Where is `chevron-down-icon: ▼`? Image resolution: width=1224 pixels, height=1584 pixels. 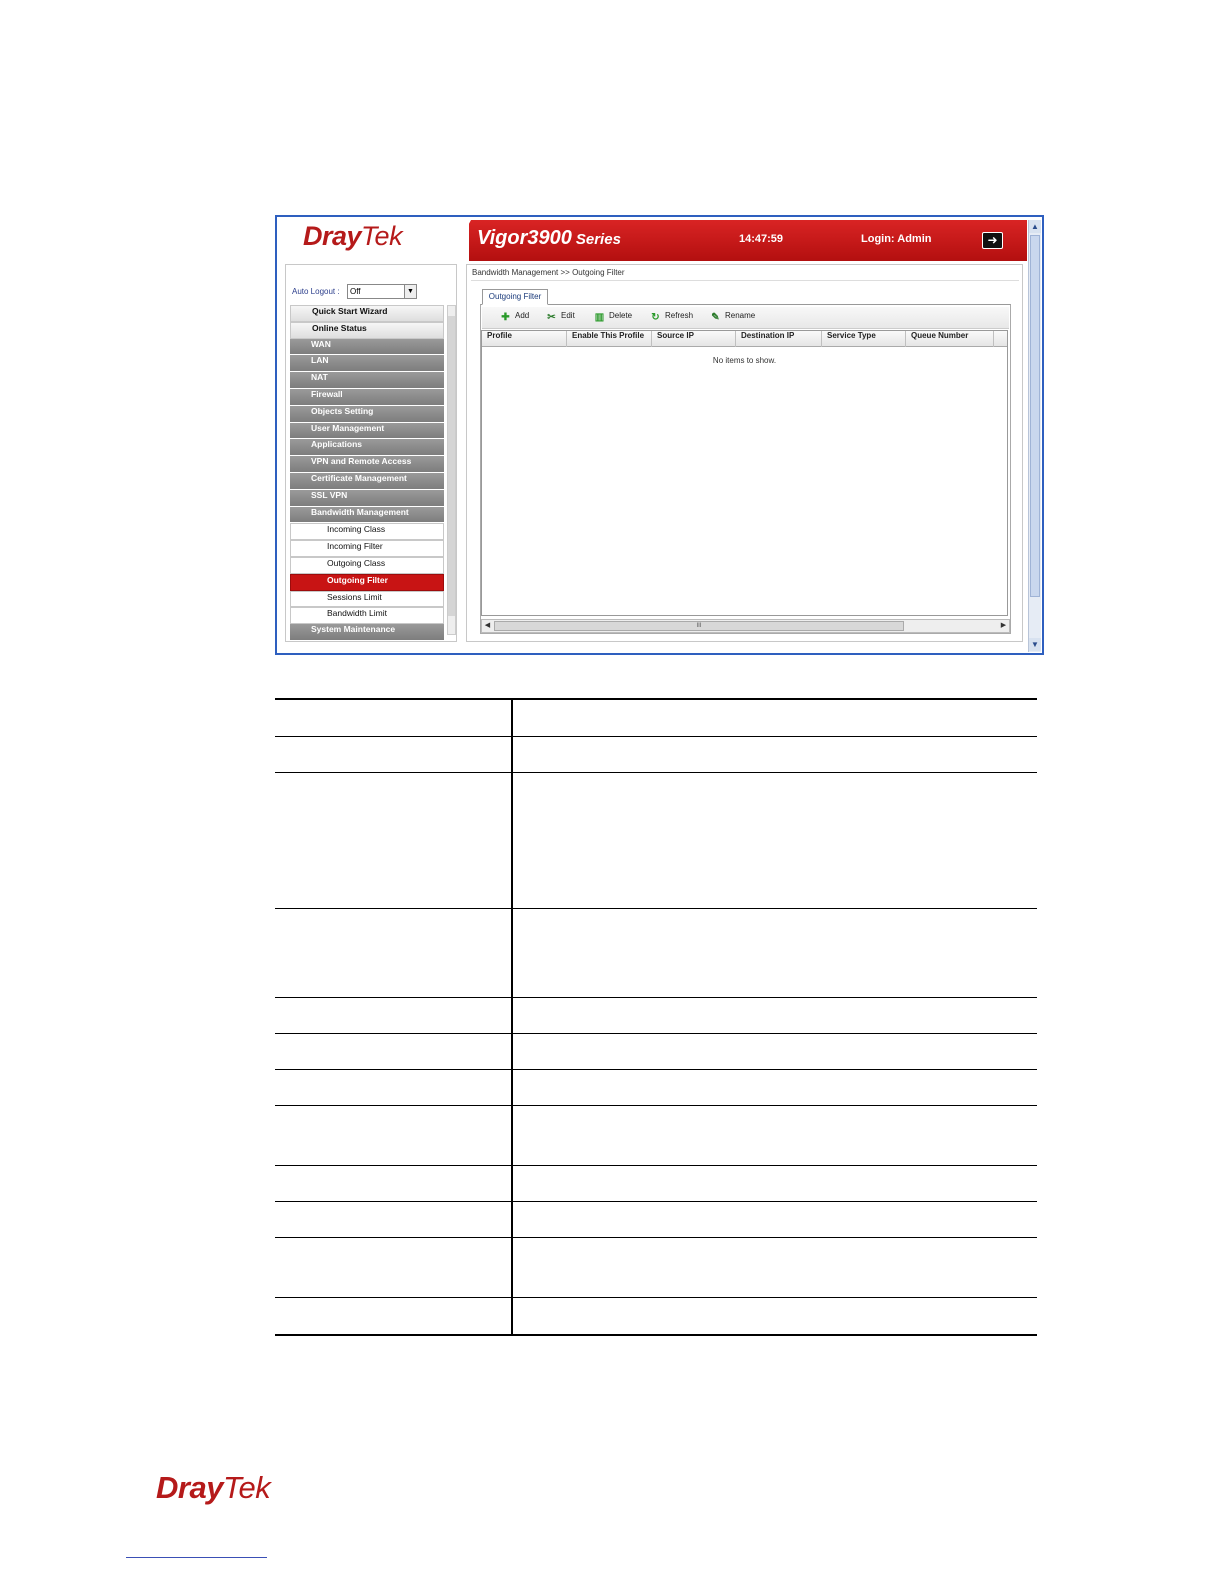
chevron-down-icon: ▼ is located at coordinates (410, 291).